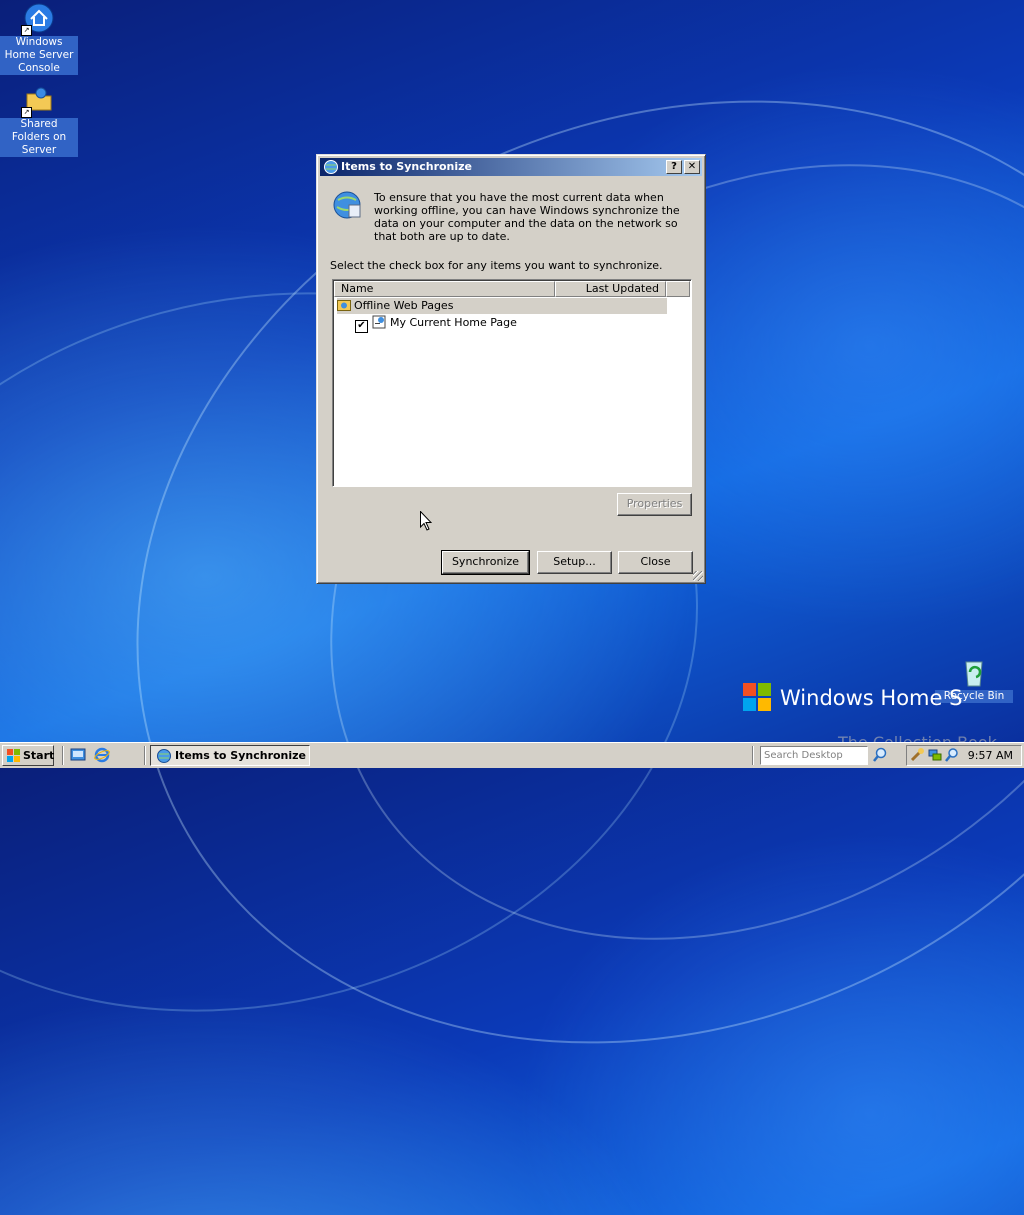 This screenshot has height=1215, width=1024. I want to click on start-button: Start, so click(28, 755).